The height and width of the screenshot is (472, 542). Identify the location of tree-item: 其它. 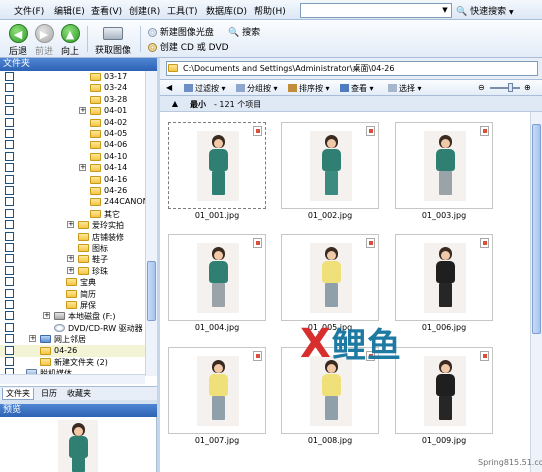
(72, 214).